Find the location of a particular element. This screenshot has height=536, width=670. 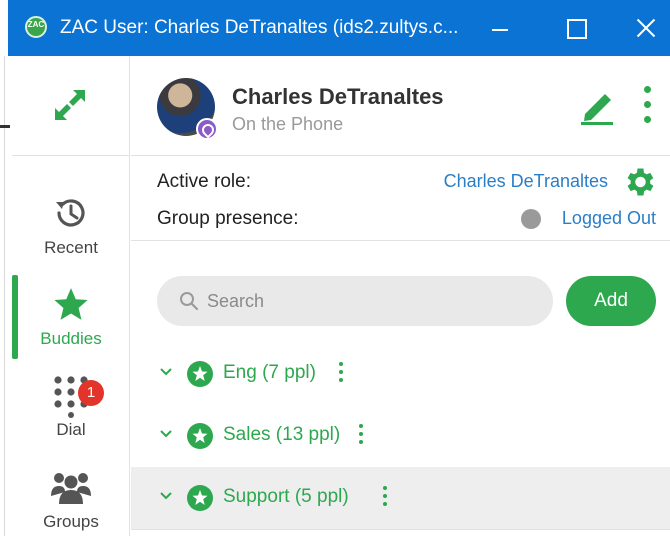

star-icon is located at coordinates (71, 304).